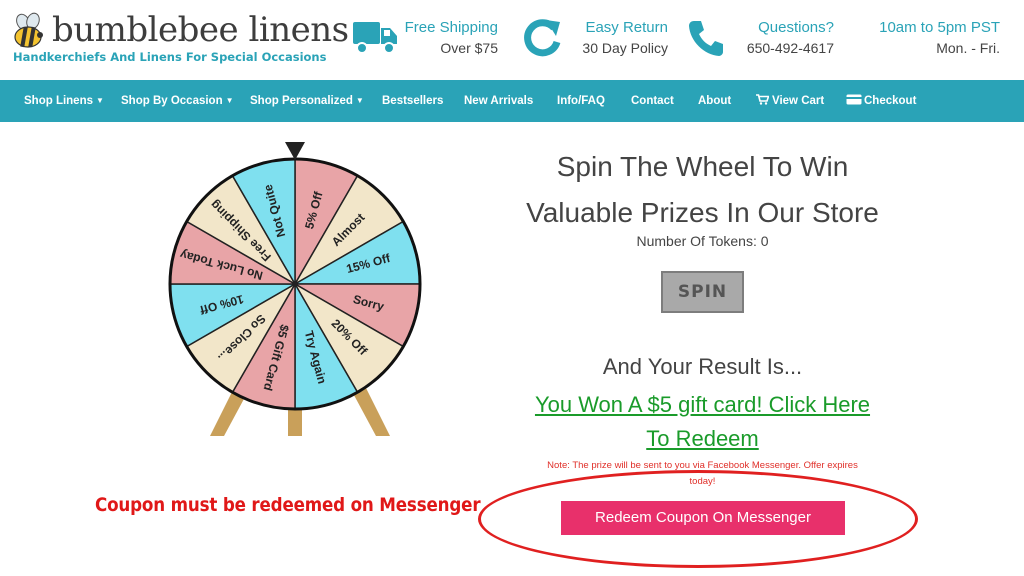 The width and height of the screenshot is (1024, 576). What do you see at coordinates (854, 99) in the screenshot?
I see `credit-card-icon` at bounding box center [854, 99].